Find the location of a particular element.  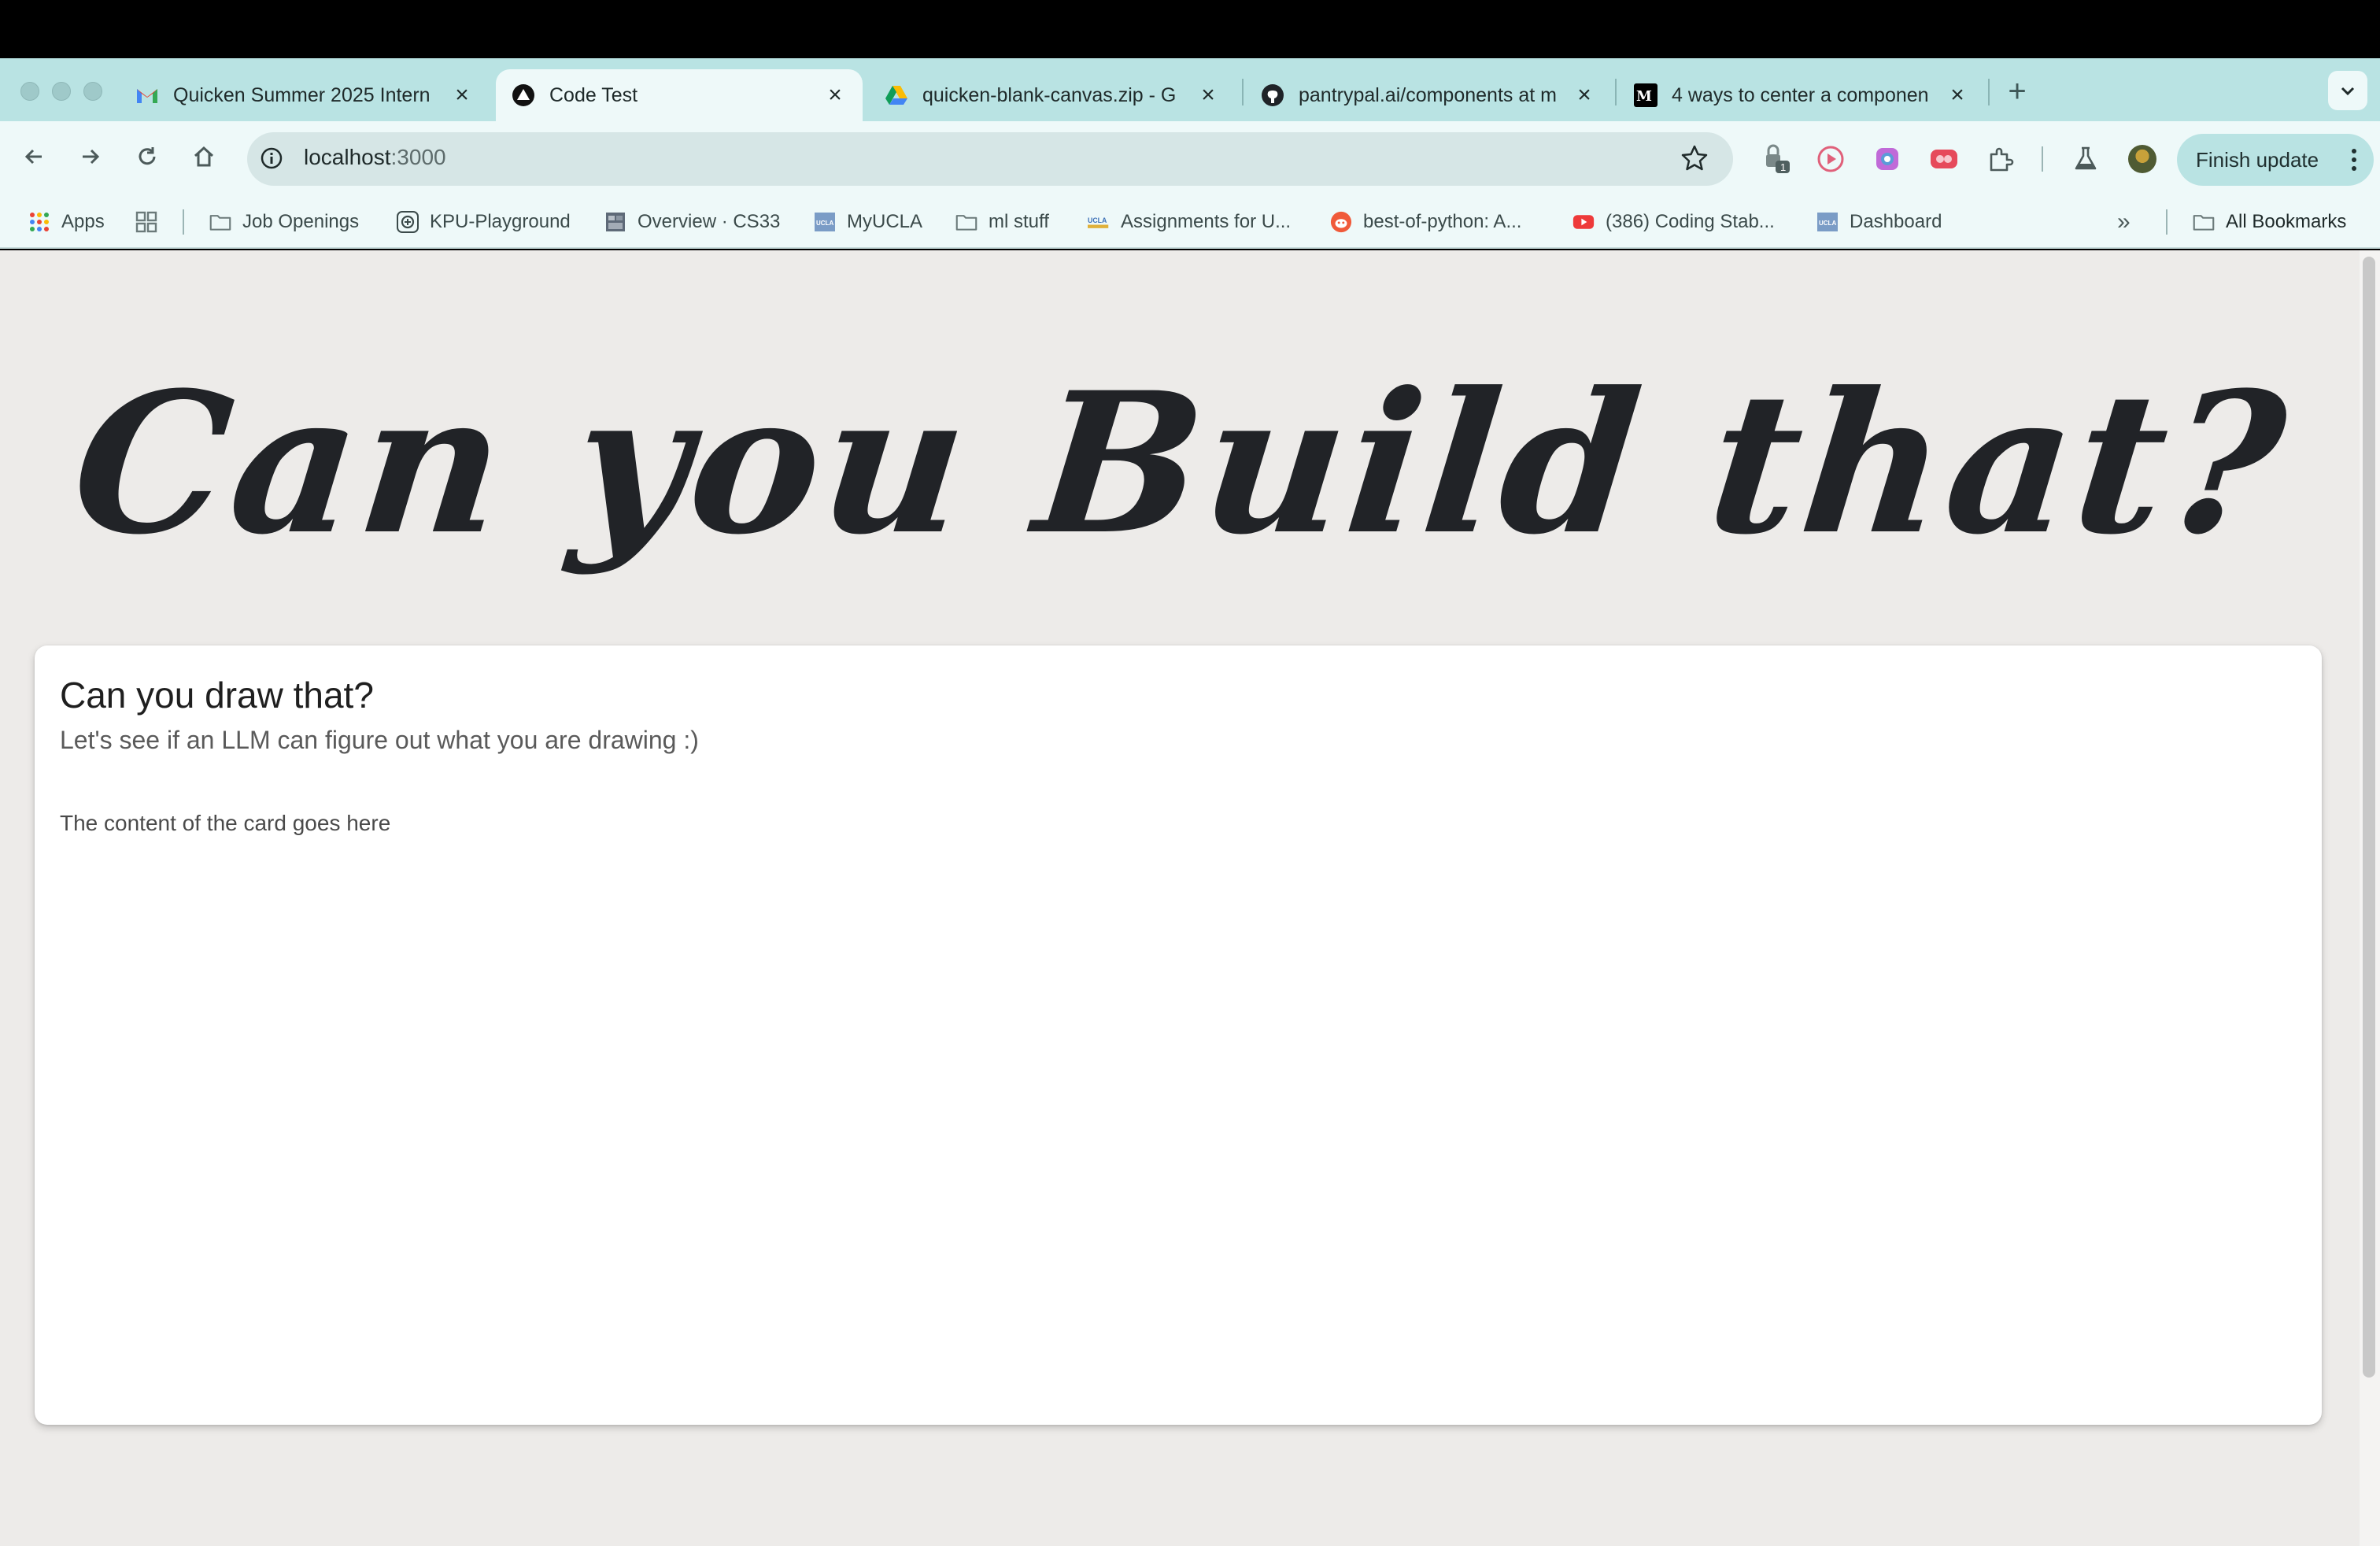

tab-search-button is located at coordinates (2347, 90).